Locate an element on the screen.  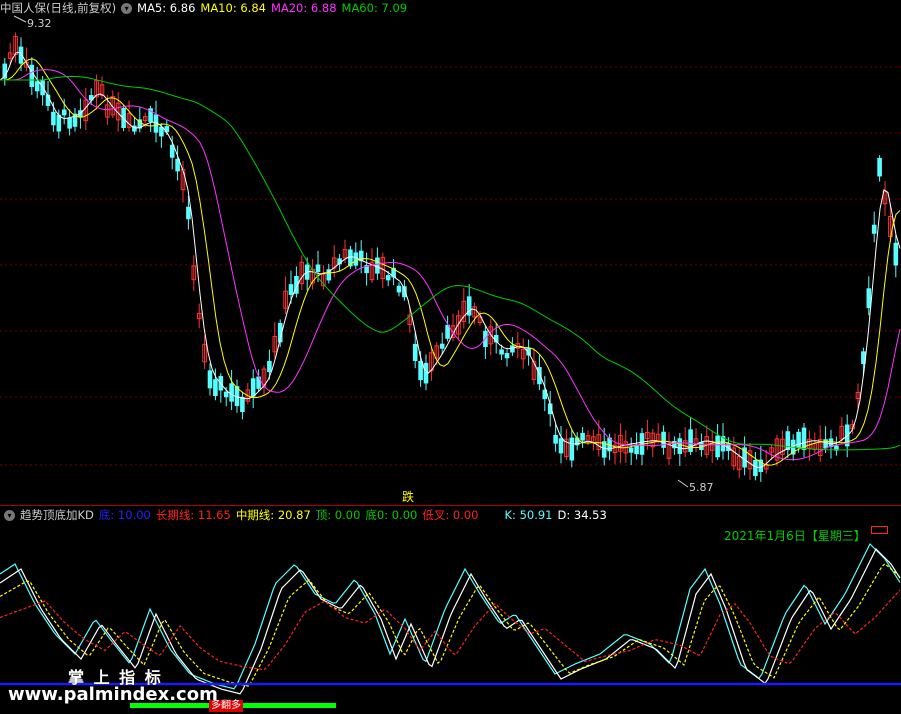
watermark-url: www.palmindex.com is located at coordinates (113, 694).